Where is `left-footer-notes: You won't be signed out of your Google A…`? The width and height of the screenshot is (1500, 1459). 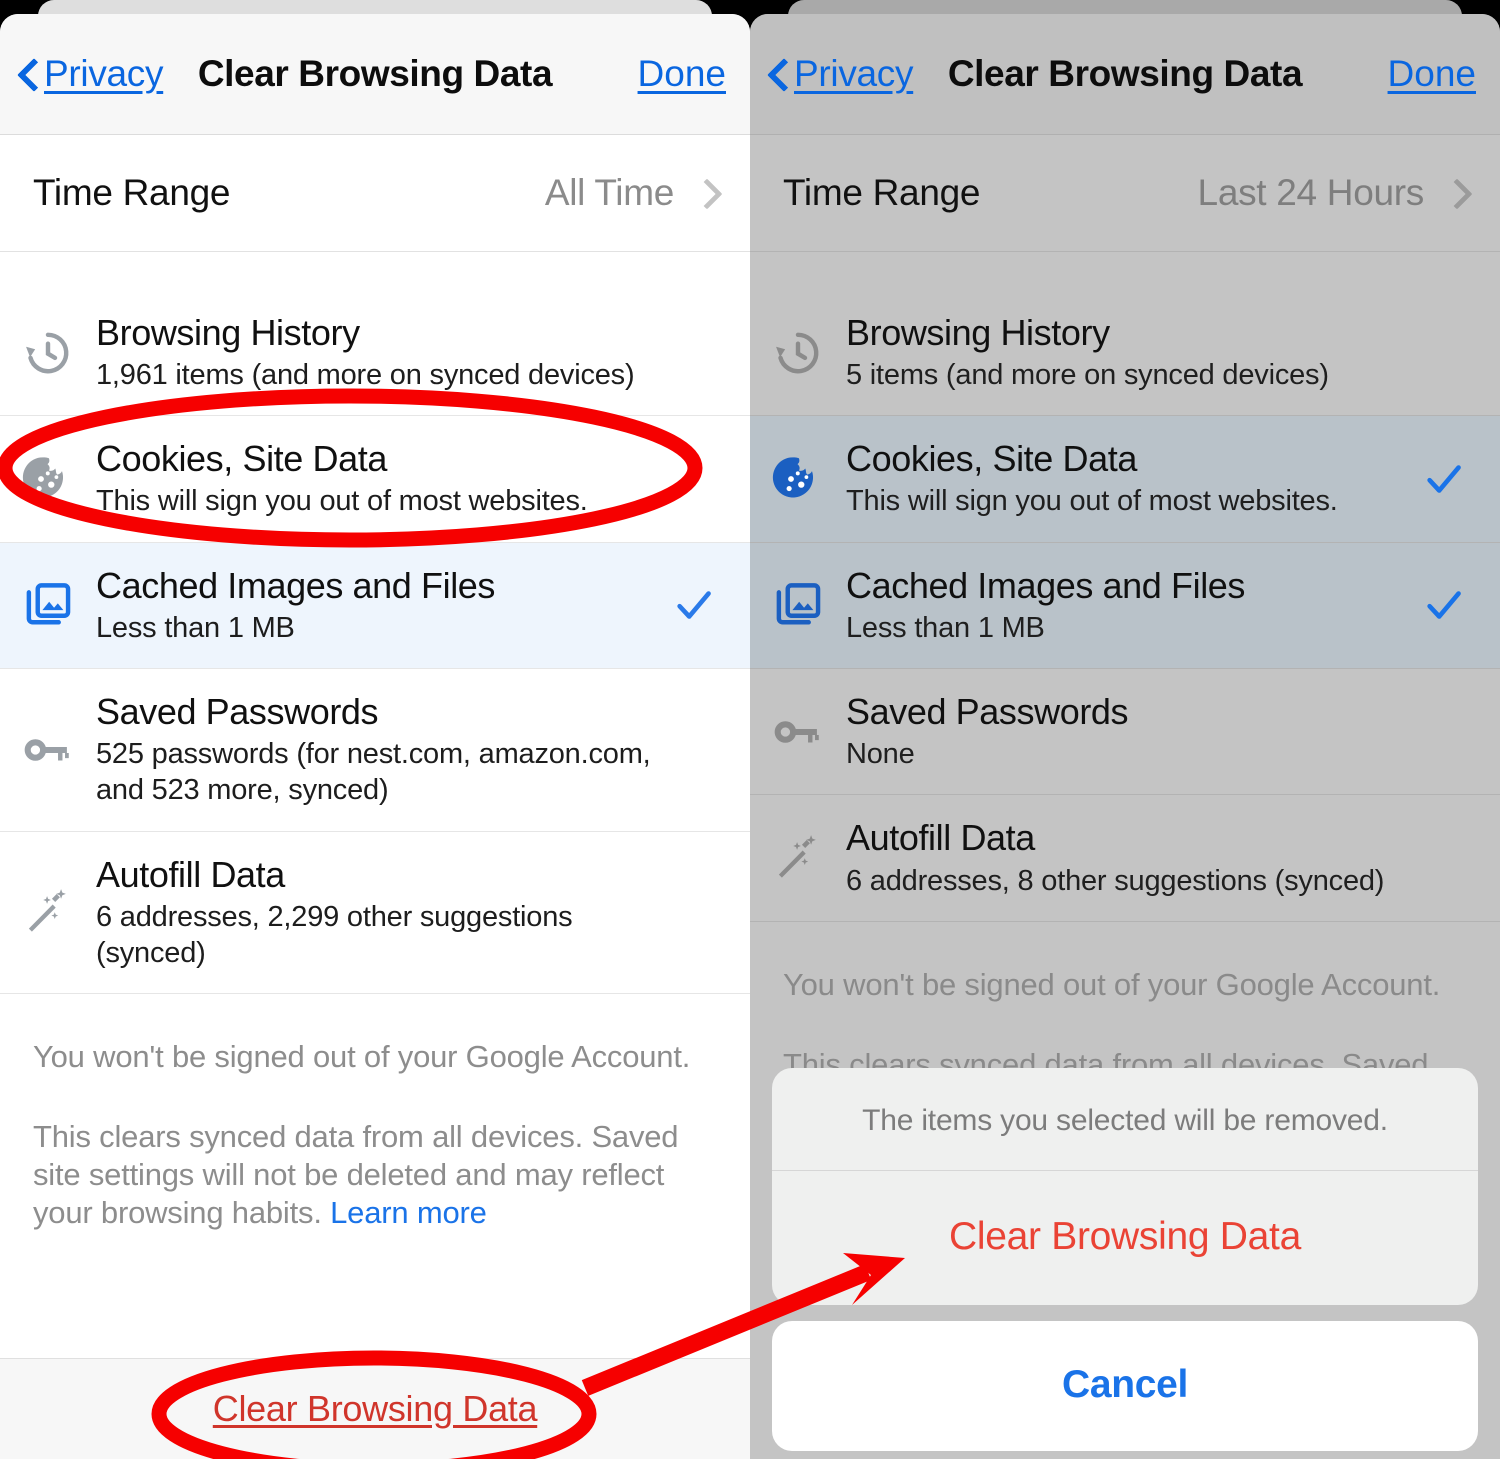
left-footer-notes: You won't be signed out of your Google A… is located at coordinates (375, 1112).